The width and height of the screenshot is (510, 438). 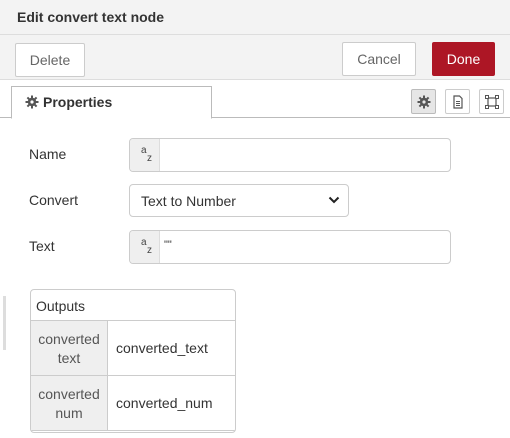 I want to click on appearance-view-button, so click(x=491, y=101).